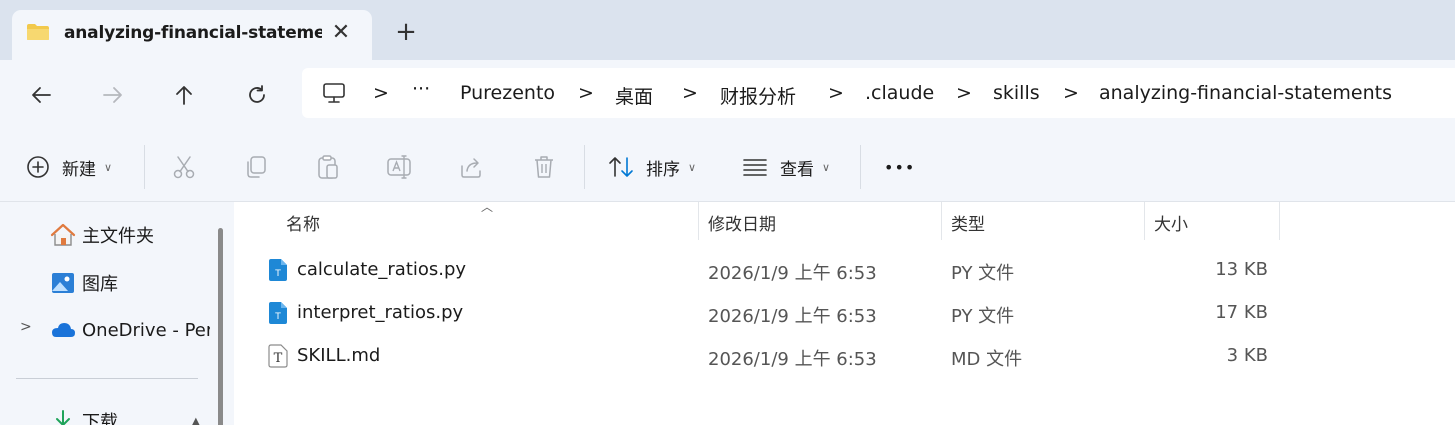 The height and width of the screenshot is (425, 1455). Describe the element at coordinates (421, 89) in the screenshot. I see `breadcrumb-overflow: ···` at that location.